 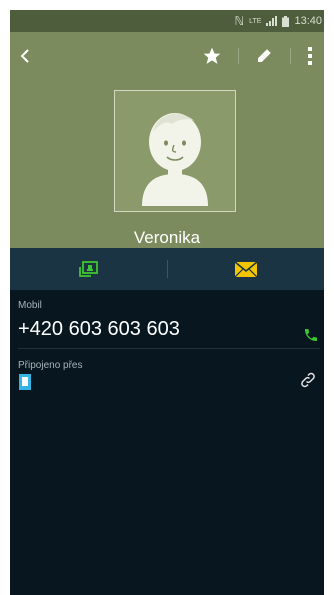 I want to click on link-icon, so click(x=308, y=380).